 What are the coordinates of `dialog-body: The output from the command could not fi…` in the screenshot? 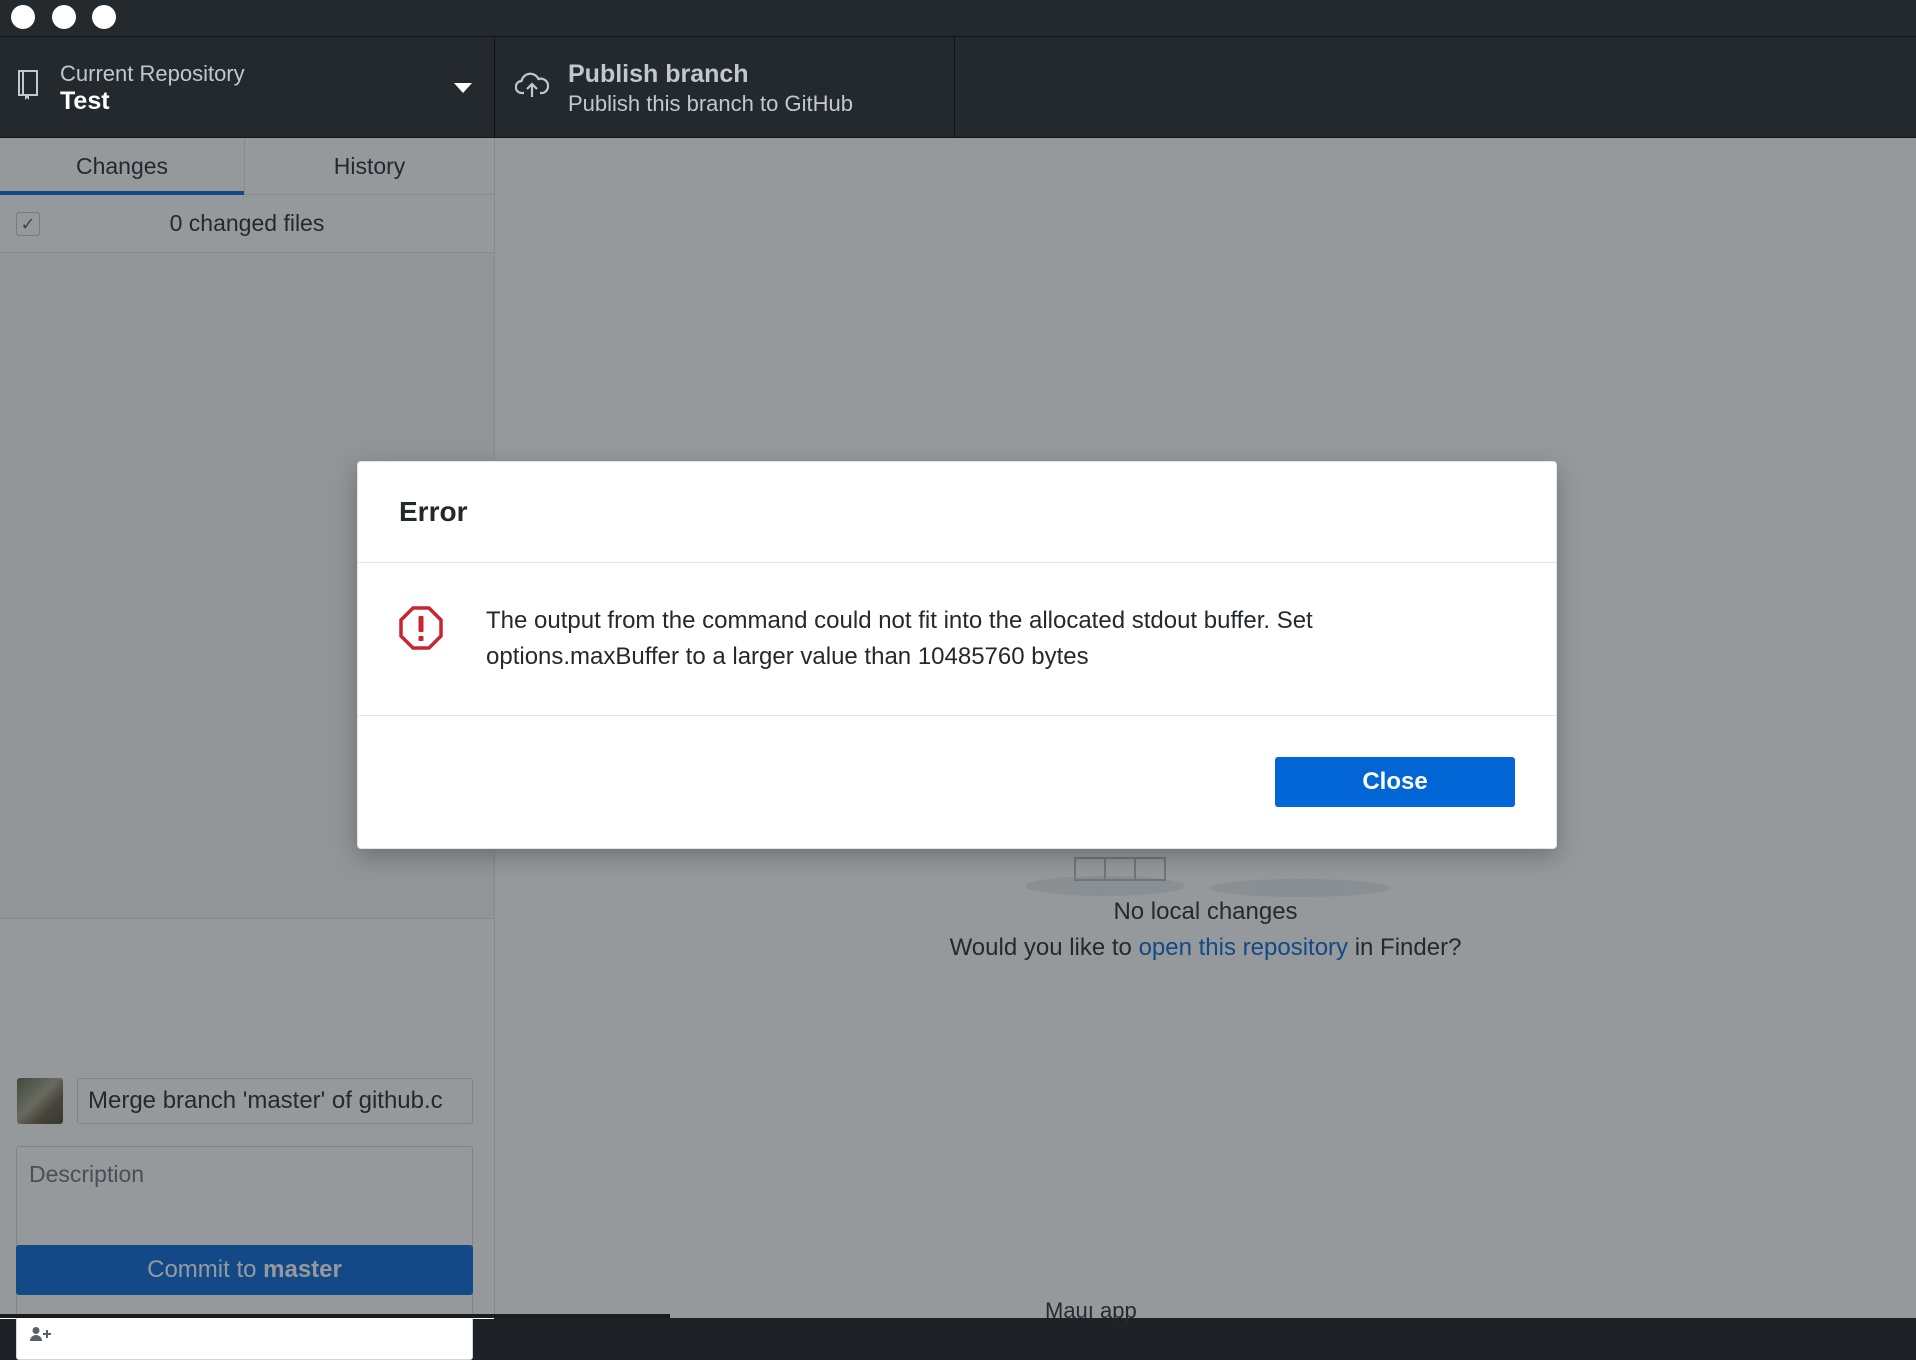 It's located at (957, 639).